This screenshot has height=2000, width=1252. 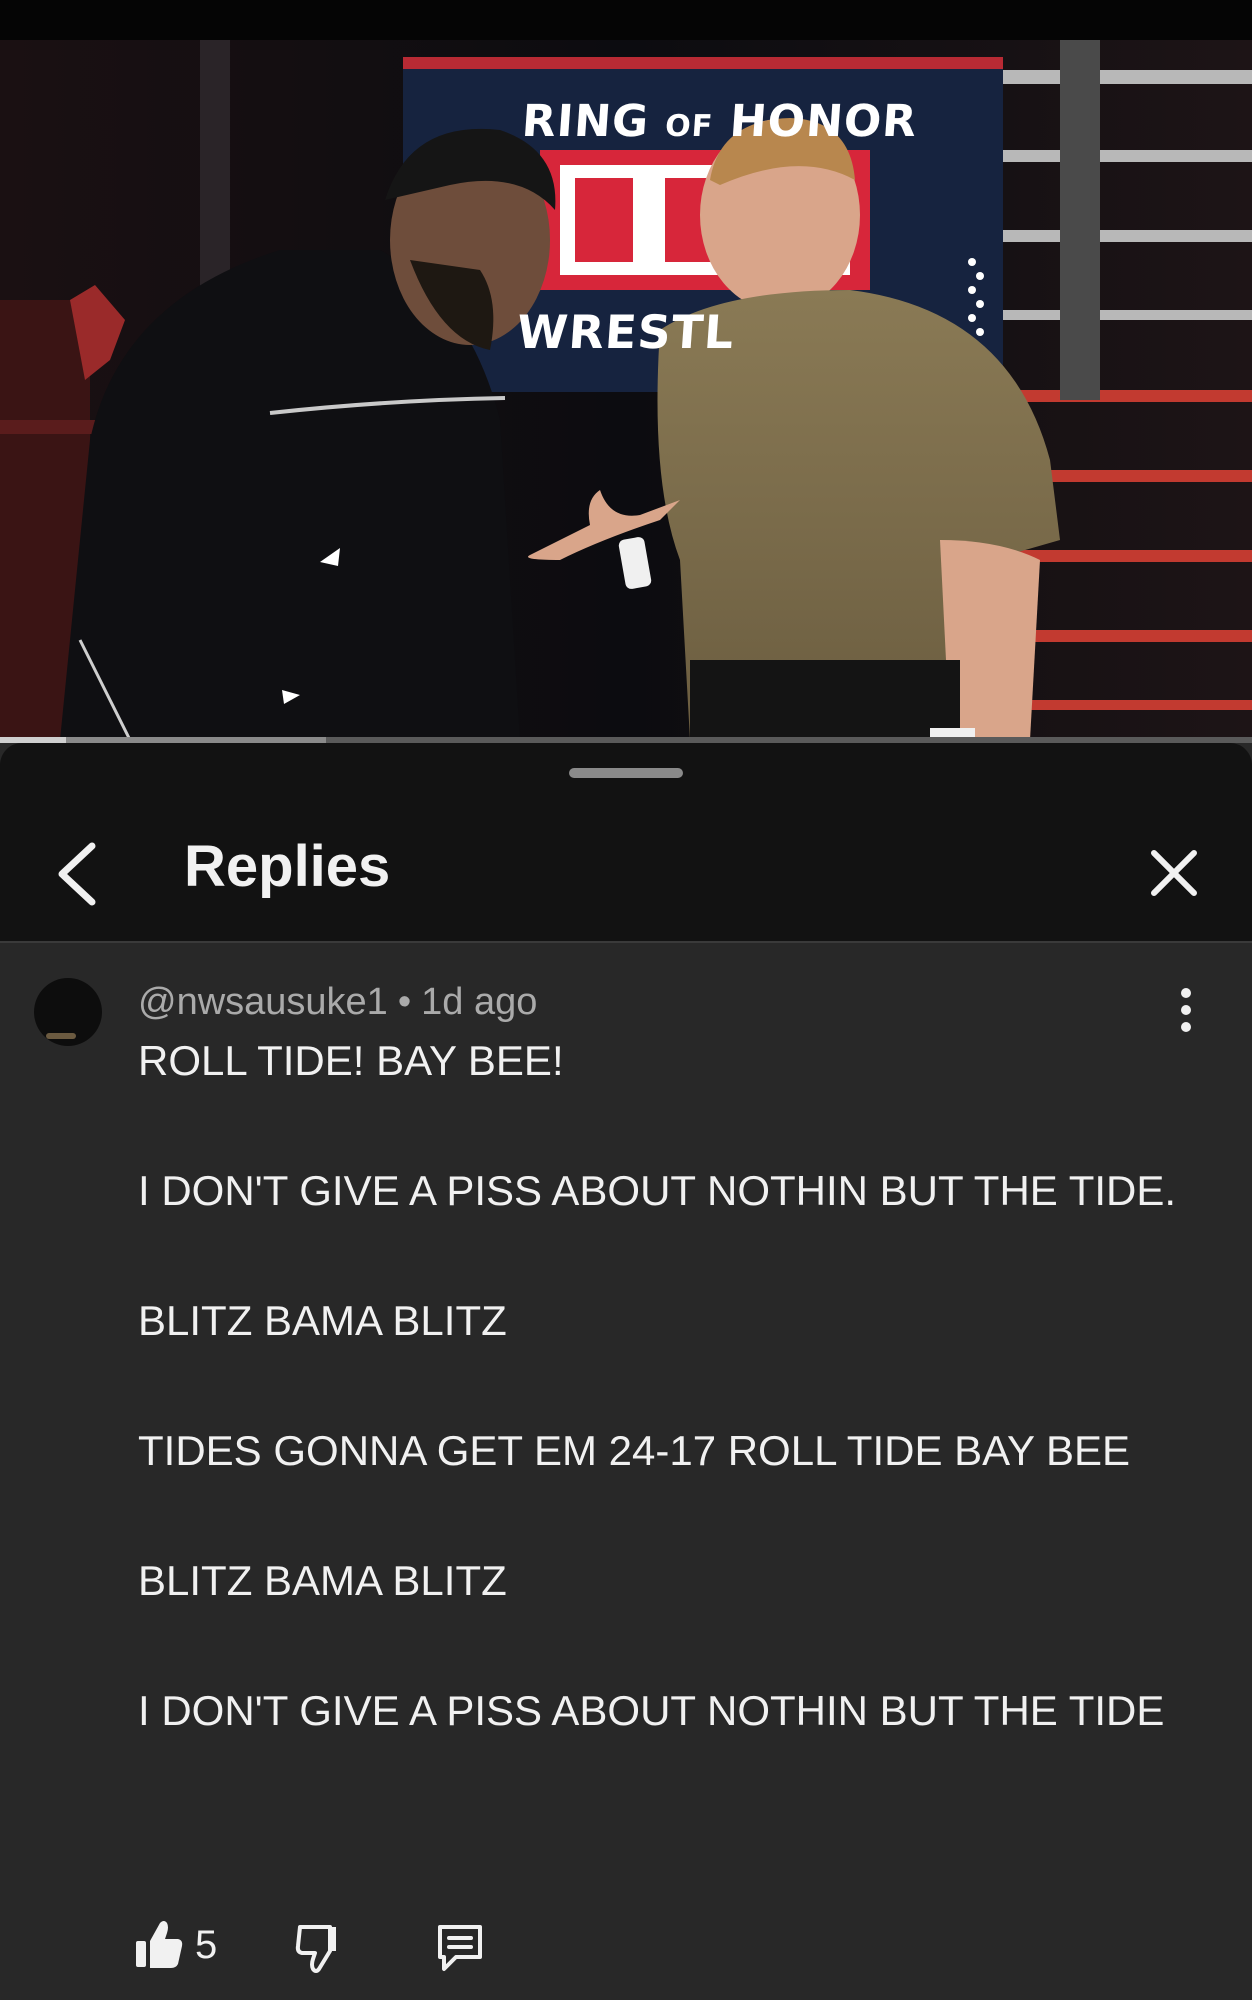 I want to click on like-button, so click(x=159, y=1945).